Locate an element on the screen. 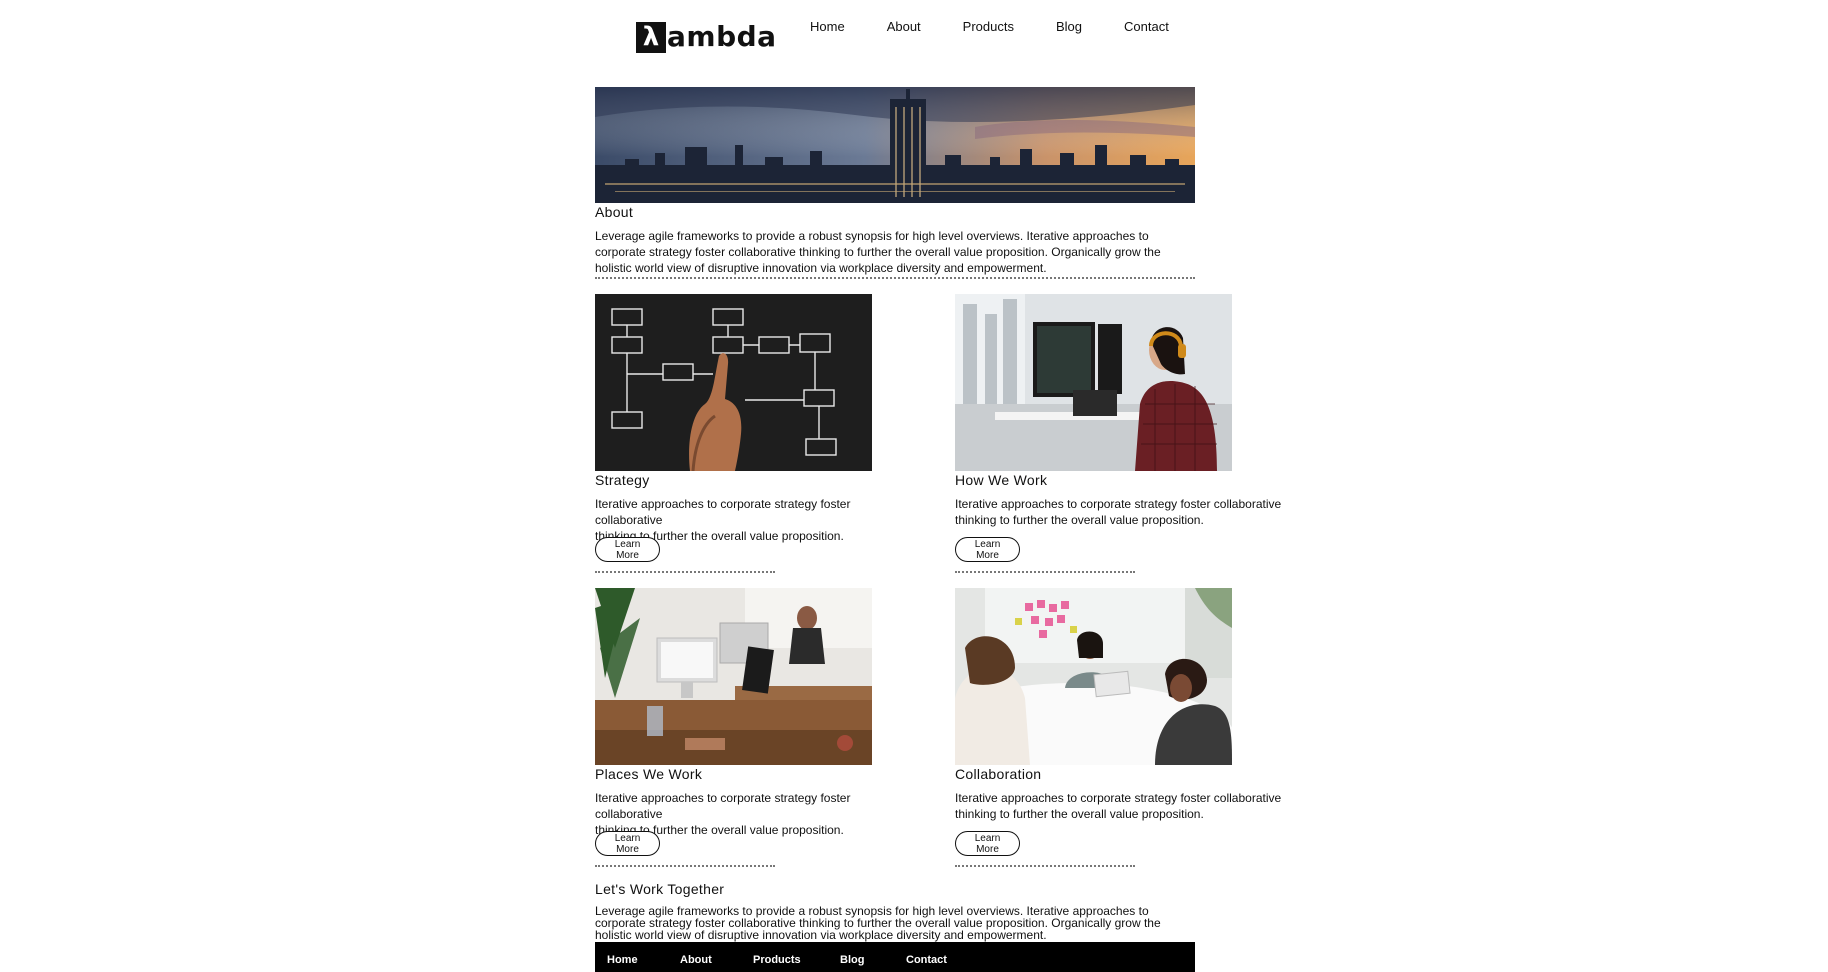  about-title: About is located at coordinates (614, 212).